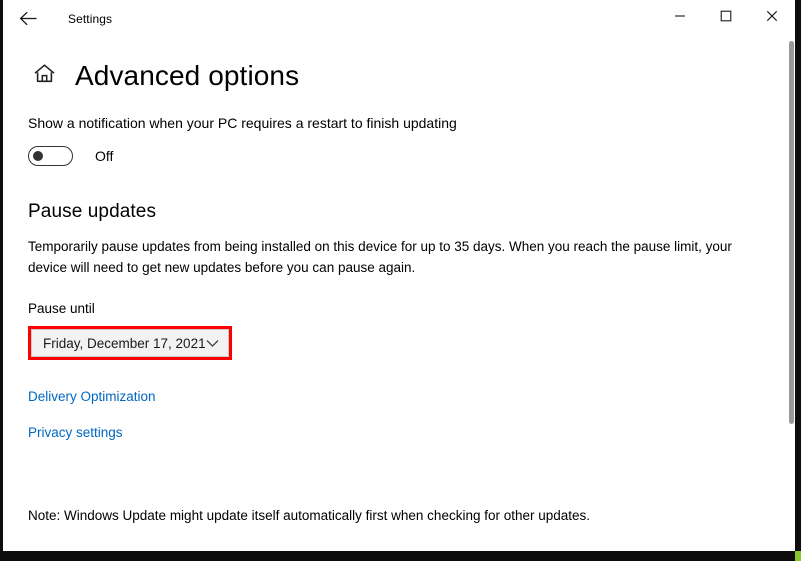 This screenshot has height=561, width=801. I want to click on delivery-optimization-link: Delivery Optimization, so click(92, 396).